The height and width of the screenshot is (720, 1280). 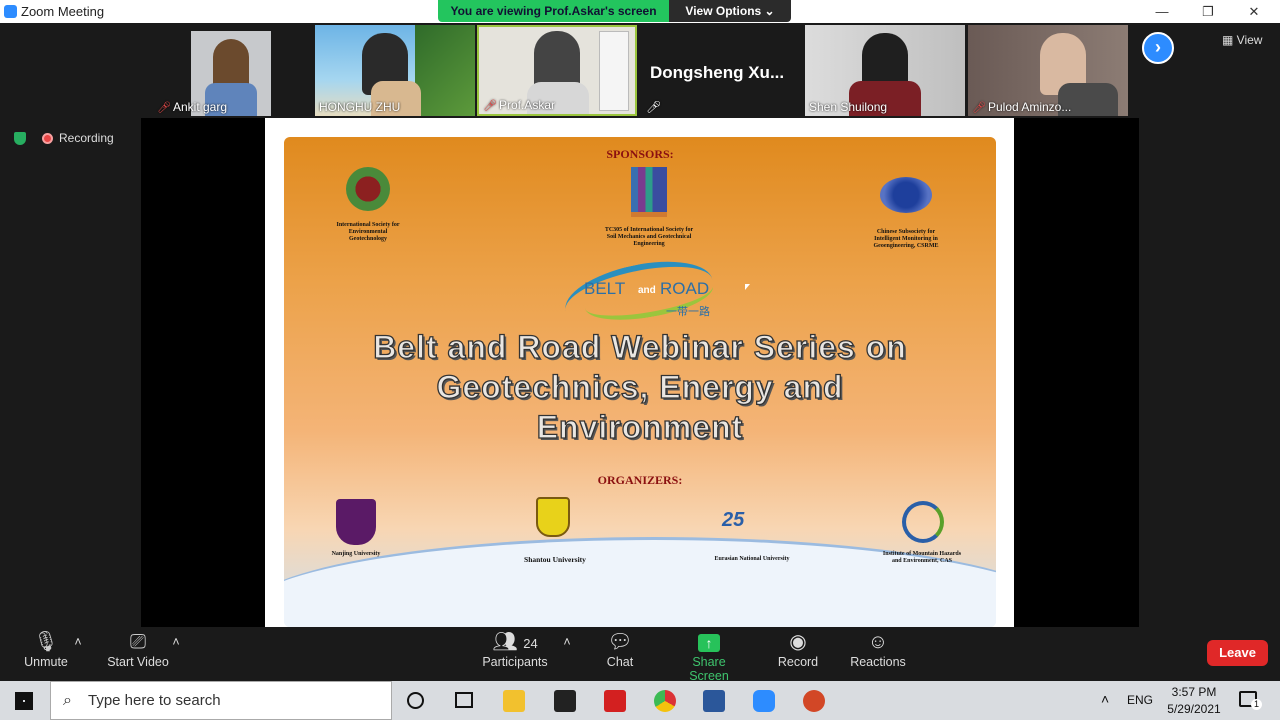 I want to click on tc305-logo, so click(x=649, y=192).